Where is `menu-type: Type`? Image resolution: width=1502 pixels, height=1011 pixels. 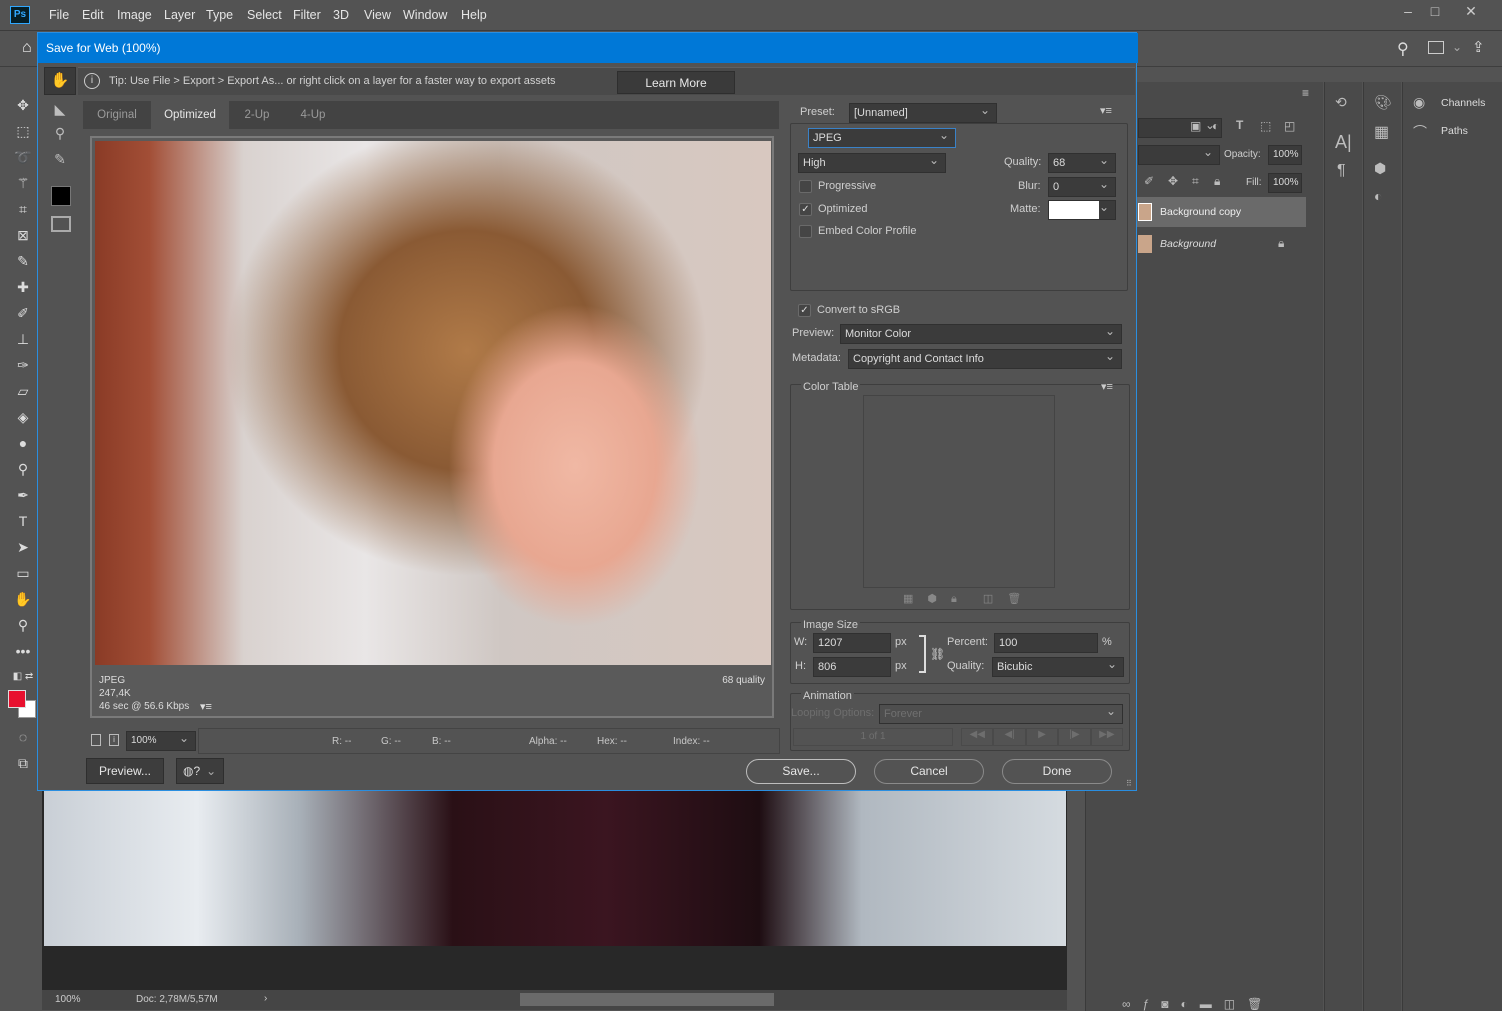 menu-type: Type is located at coordinates (219, 15).